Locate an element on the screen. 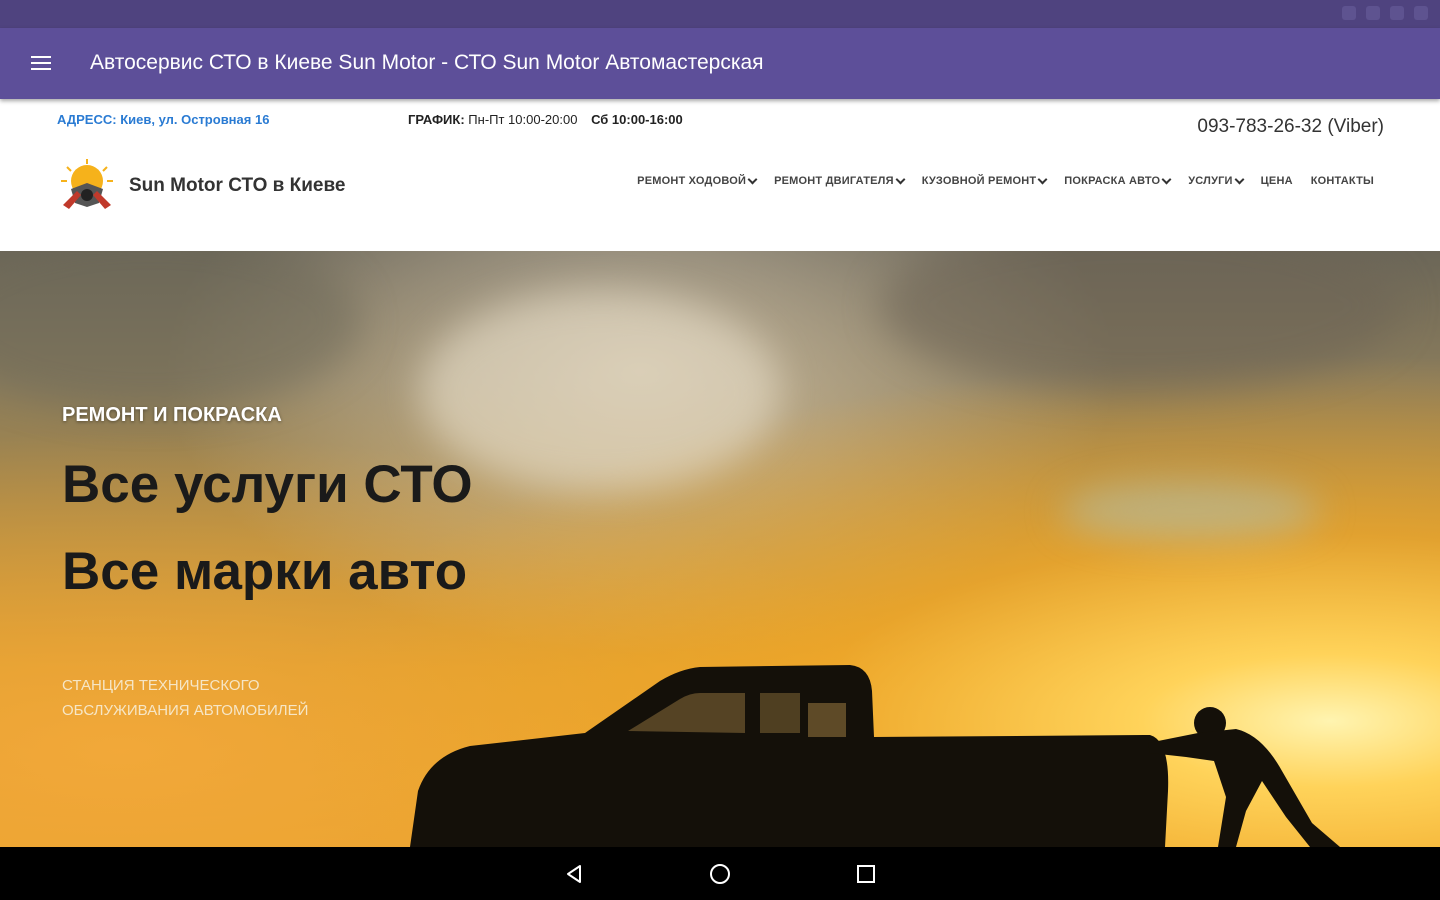  back-icon is located at coordinates (574, 873).